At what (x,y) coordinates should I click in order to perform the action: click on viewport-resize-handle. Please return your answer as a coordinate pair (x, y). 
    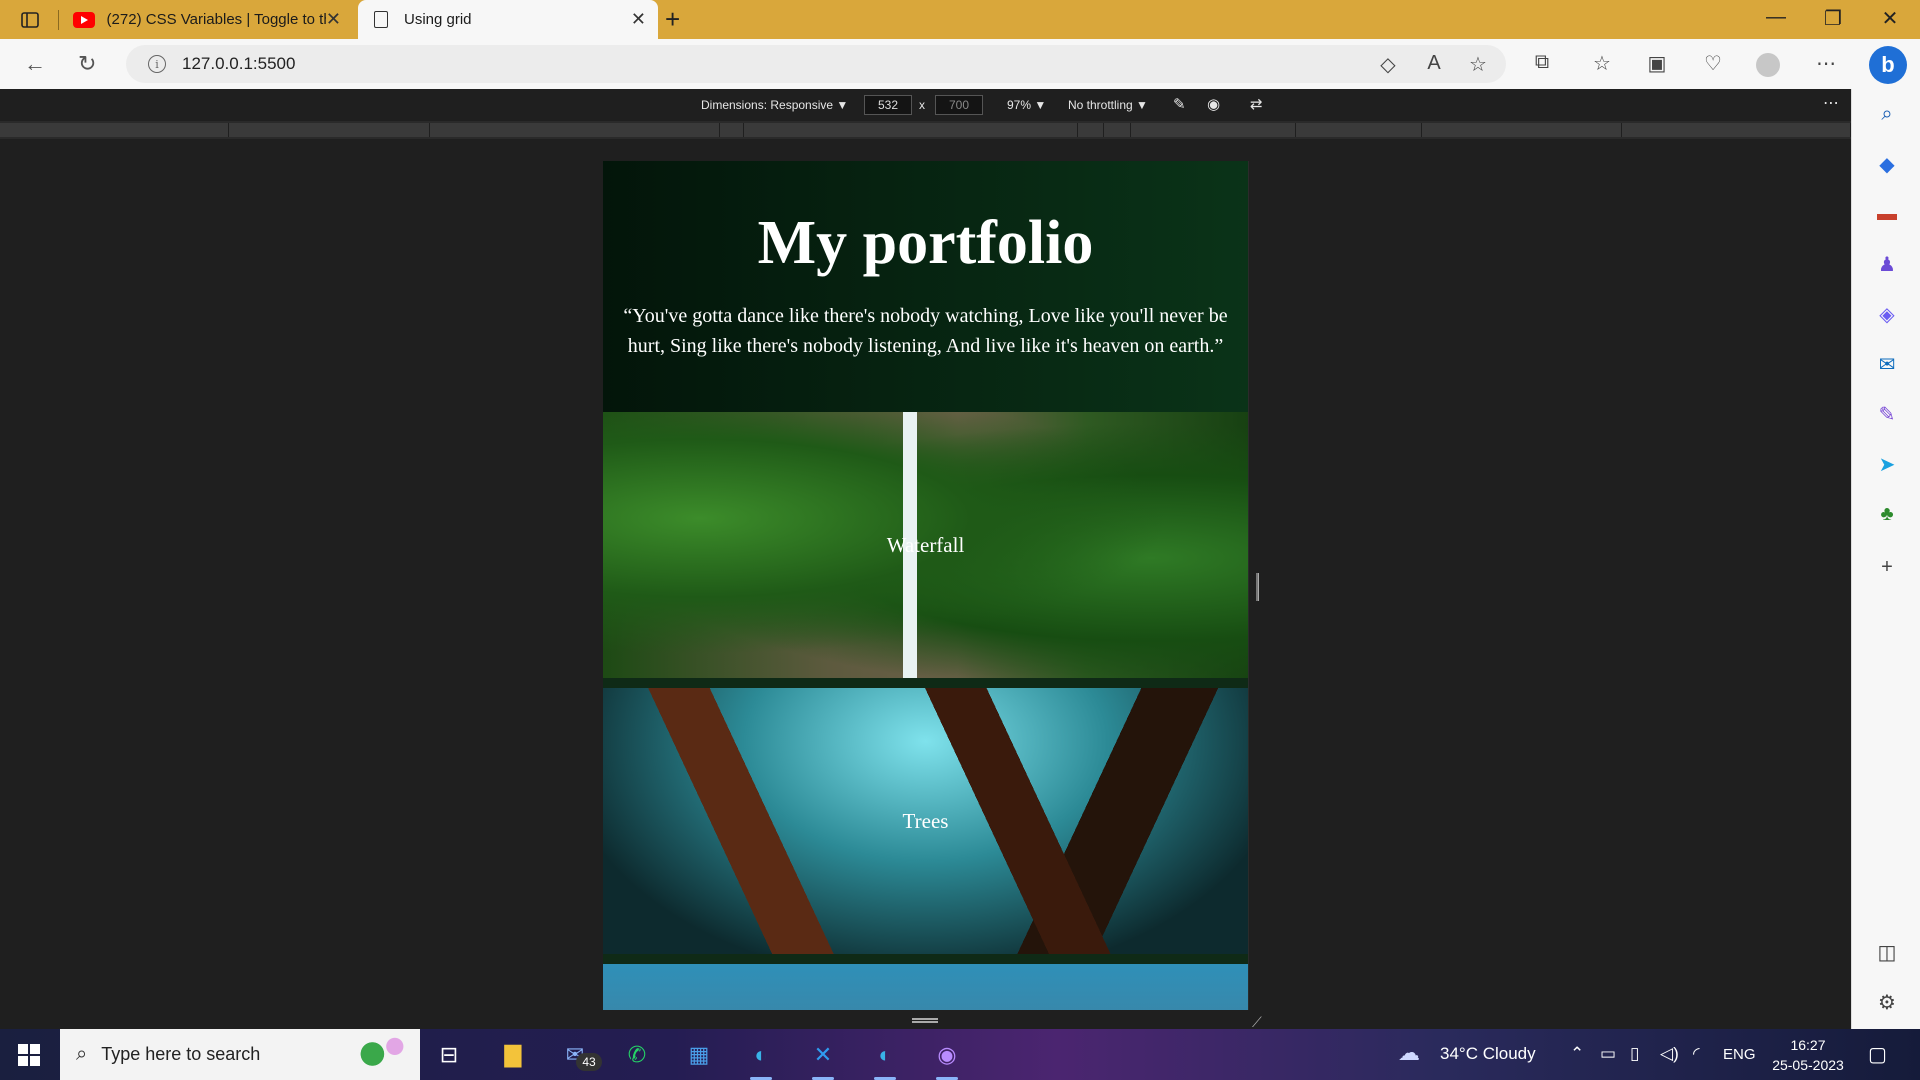
    Looking at the image, I should click on (1257, 587).